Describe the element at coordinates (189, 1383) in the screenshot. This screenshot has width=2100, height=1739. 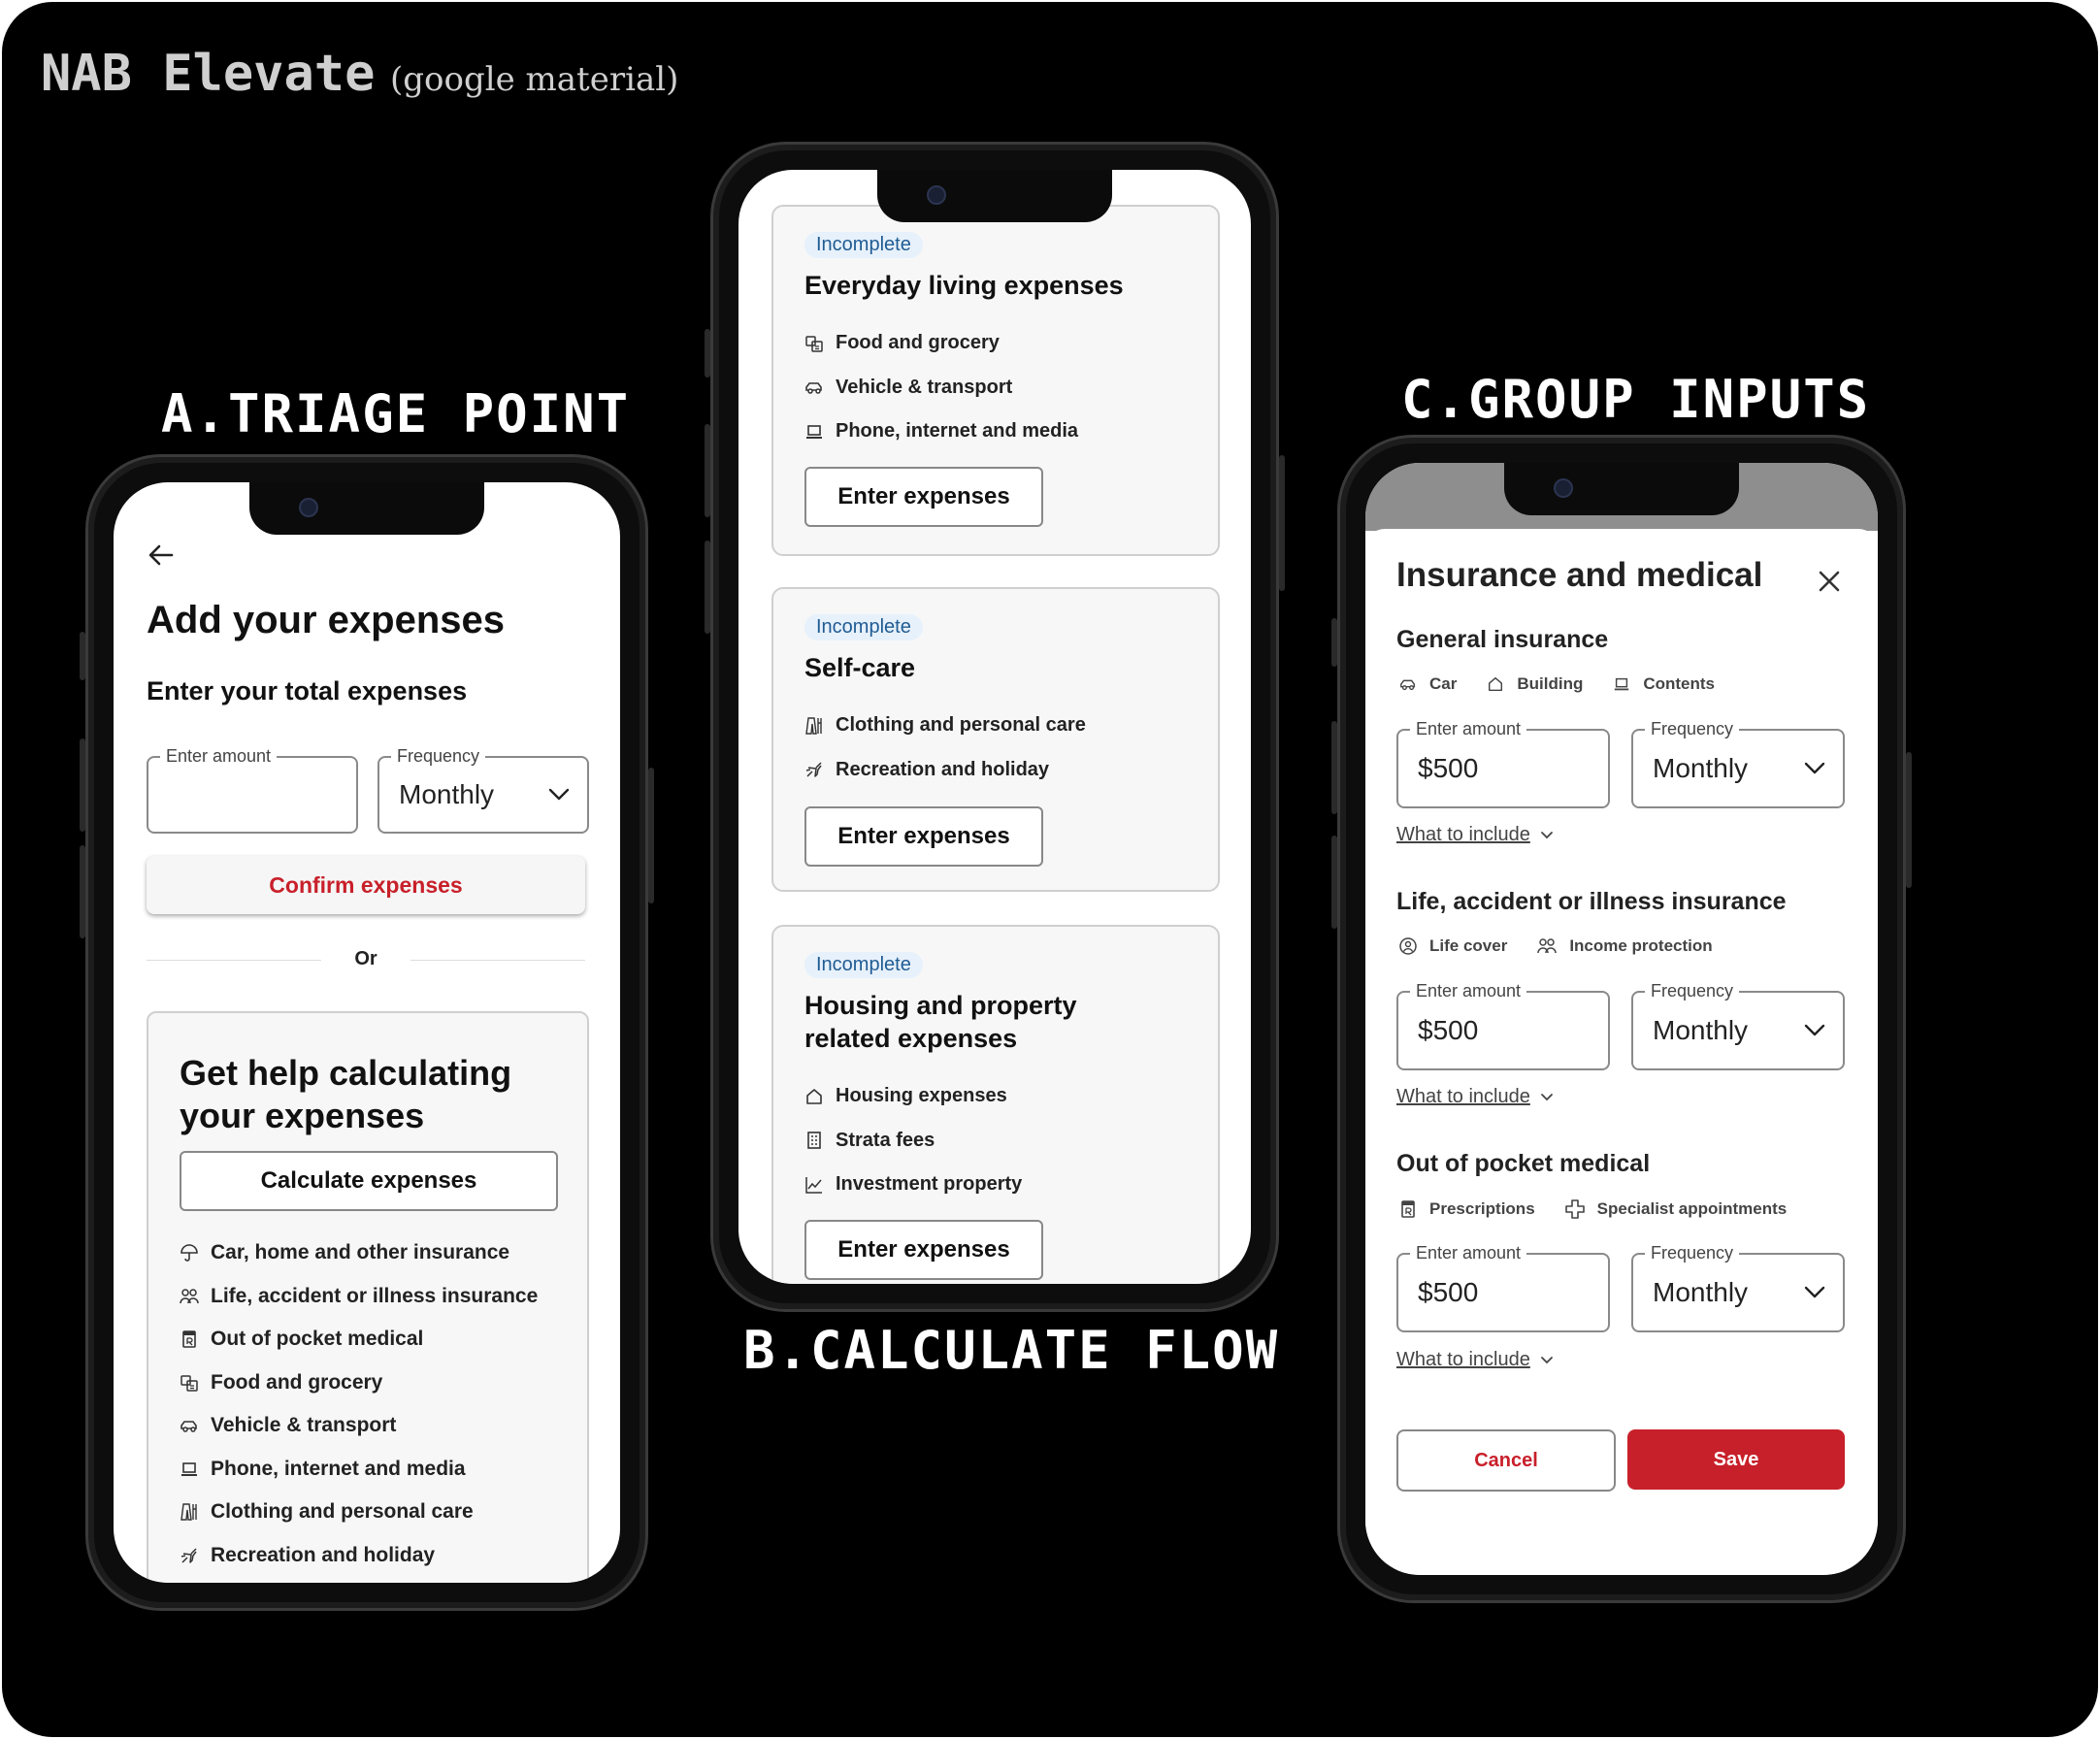
I see `grocery-icon` at that location.